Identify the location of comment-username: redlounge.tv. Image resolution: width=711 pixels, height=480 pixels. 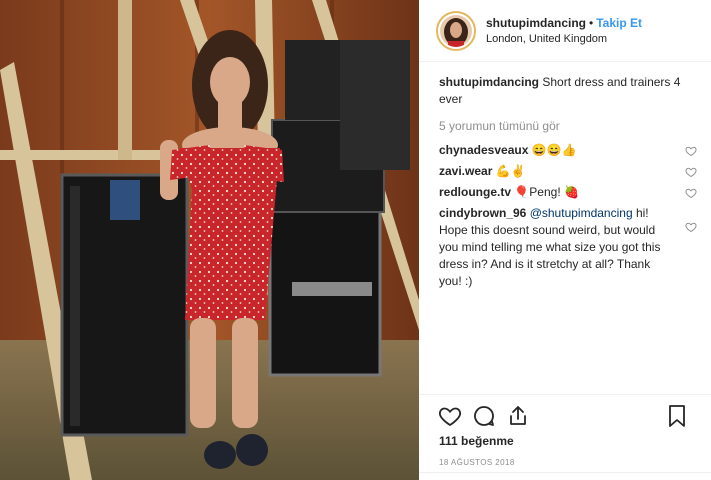
(475, 192).